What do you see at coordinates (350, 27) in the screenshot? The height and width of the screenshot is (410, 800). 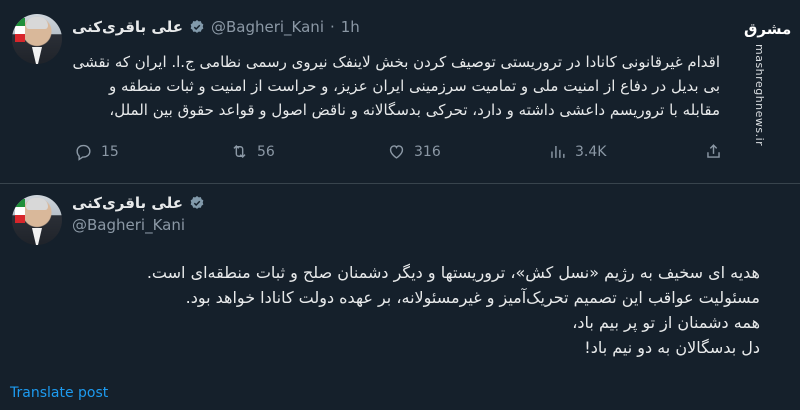 I see `post-time: 1h` at bounding box center [350, 27].